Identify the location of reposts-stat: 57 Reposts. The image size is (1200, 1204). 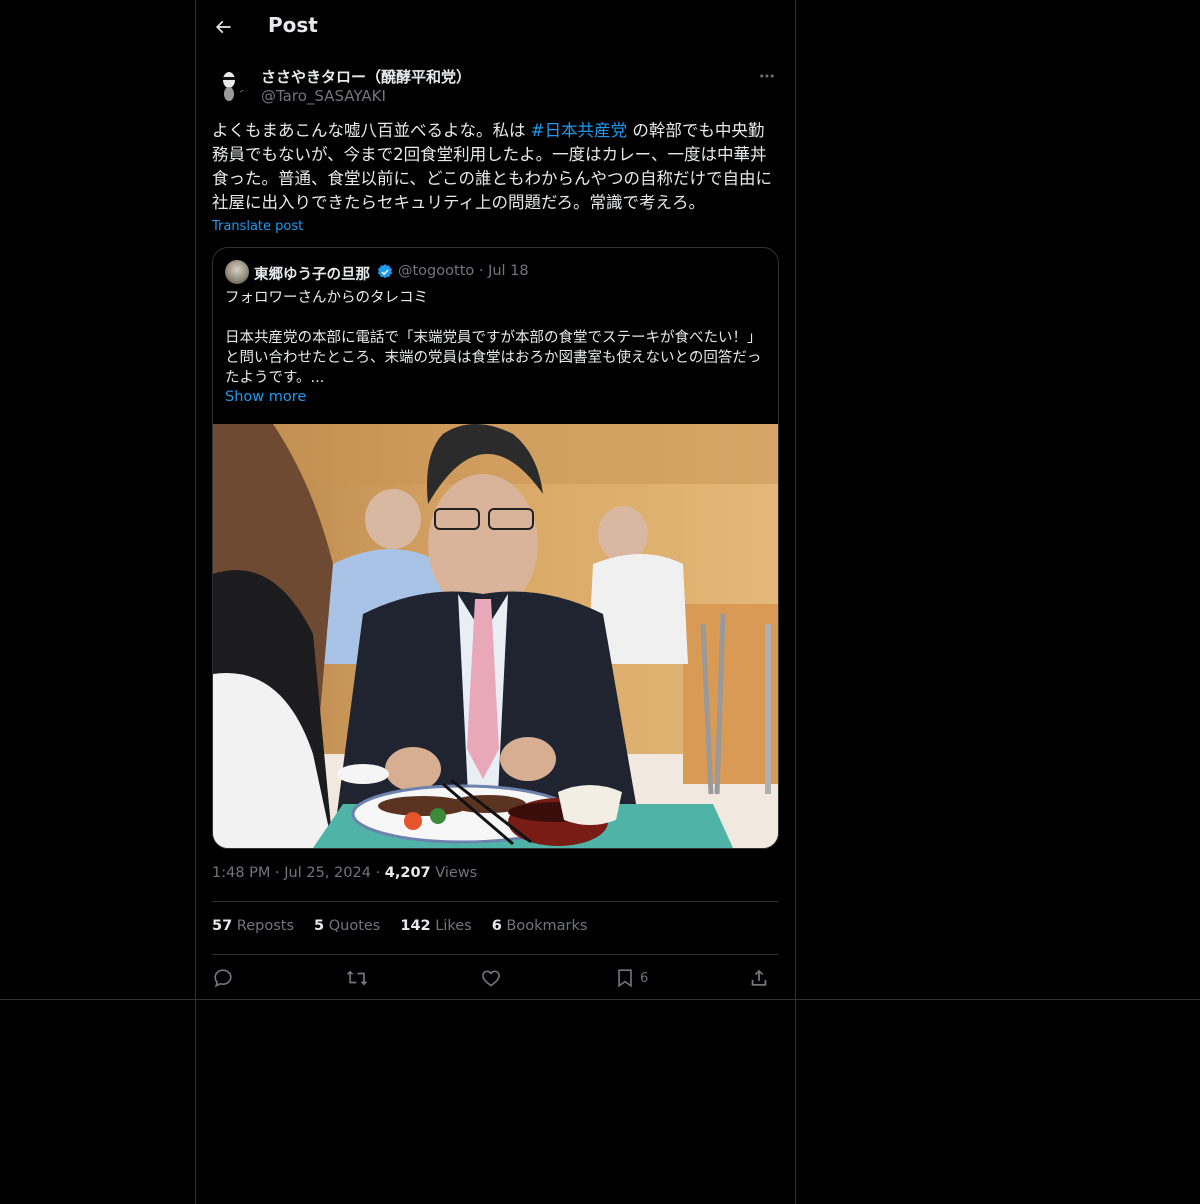
(253, 926).